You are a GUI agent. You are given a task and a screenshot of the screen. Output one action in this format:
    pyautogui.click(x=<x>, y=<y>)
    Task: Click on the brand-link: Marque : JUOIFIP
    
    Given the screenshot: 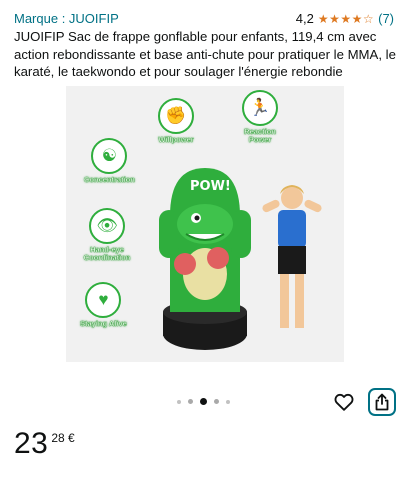 What is the action you would take?
    pyautogui.click(x=66, y=18)
    